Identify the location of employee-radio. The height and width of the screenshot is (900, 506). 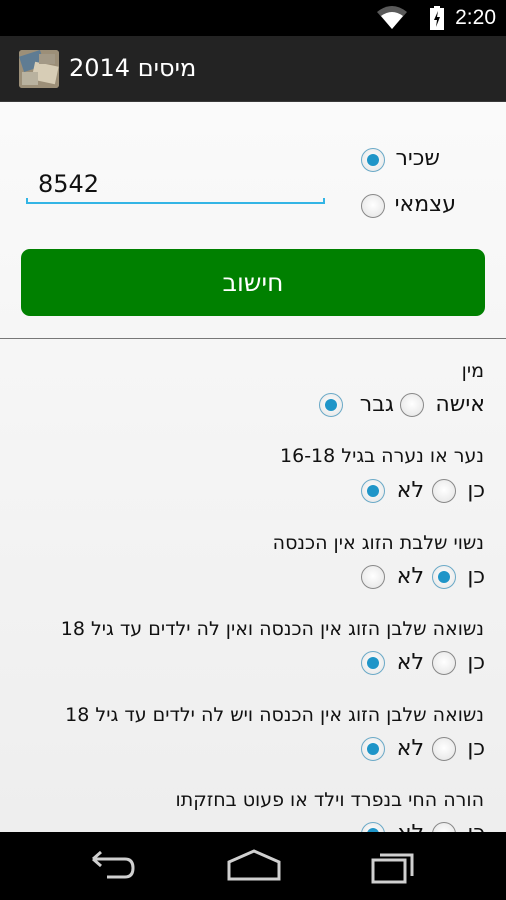
(373, 160).